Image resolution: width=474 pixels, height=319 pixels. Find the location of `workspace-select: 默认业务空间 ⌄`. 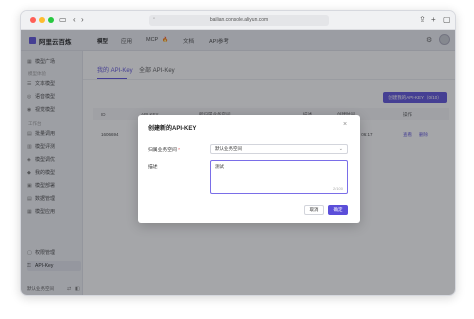

workspace-select: 默认业务空间 ⌄ is located at coordinates (279, 149).